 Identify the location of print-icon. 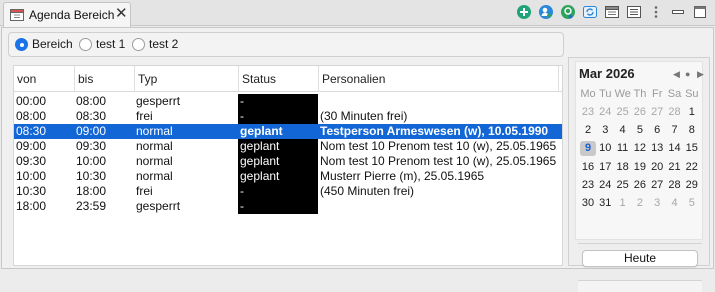
(612, 12).